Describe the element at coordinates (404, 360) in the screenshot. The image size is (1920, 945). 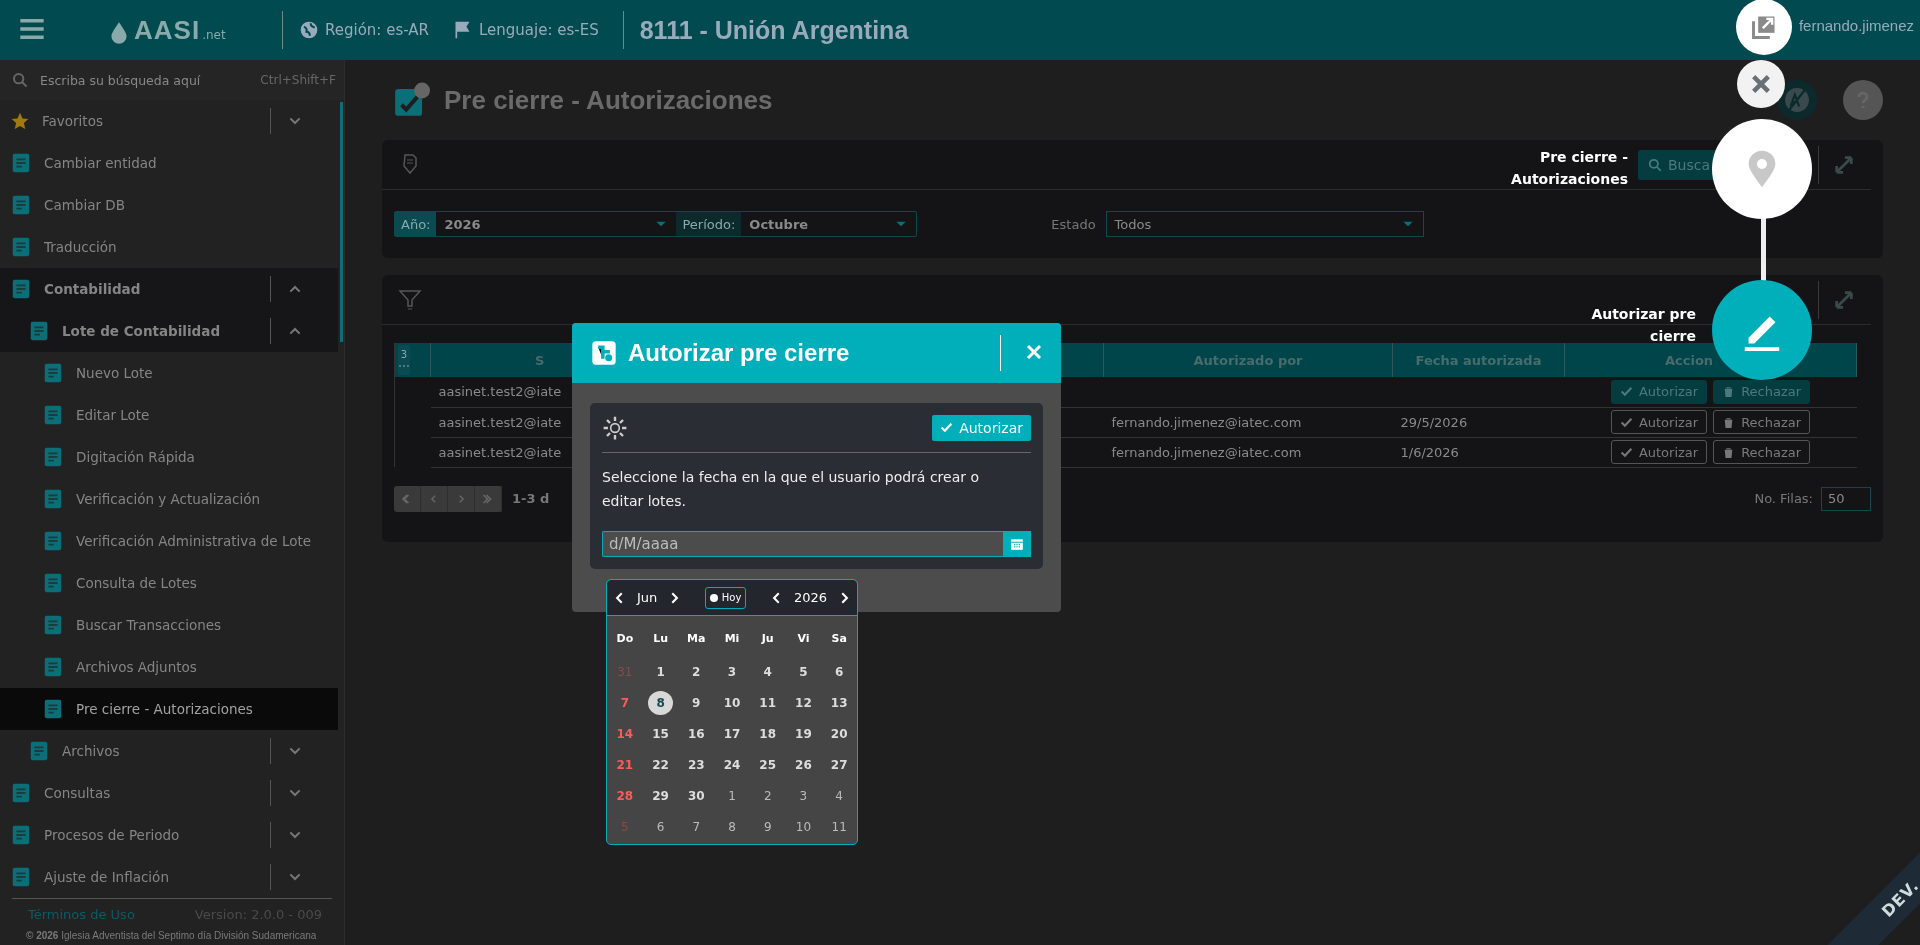
I see `page-size-button: 3` at that location.